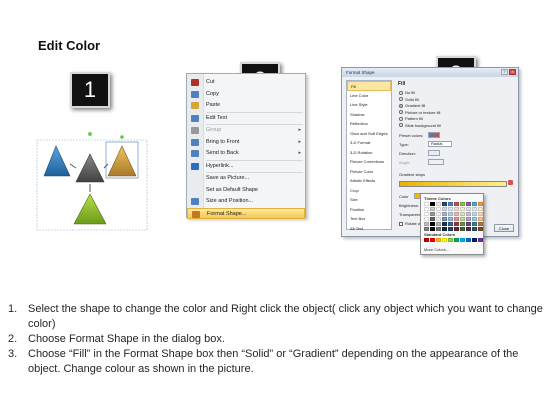 Image resolution: width=560 pixels, height=420 pixels. Describe the element at coordinates (246, 94) in the screenshot. I see `menu-item-copy: Copy` at that location.